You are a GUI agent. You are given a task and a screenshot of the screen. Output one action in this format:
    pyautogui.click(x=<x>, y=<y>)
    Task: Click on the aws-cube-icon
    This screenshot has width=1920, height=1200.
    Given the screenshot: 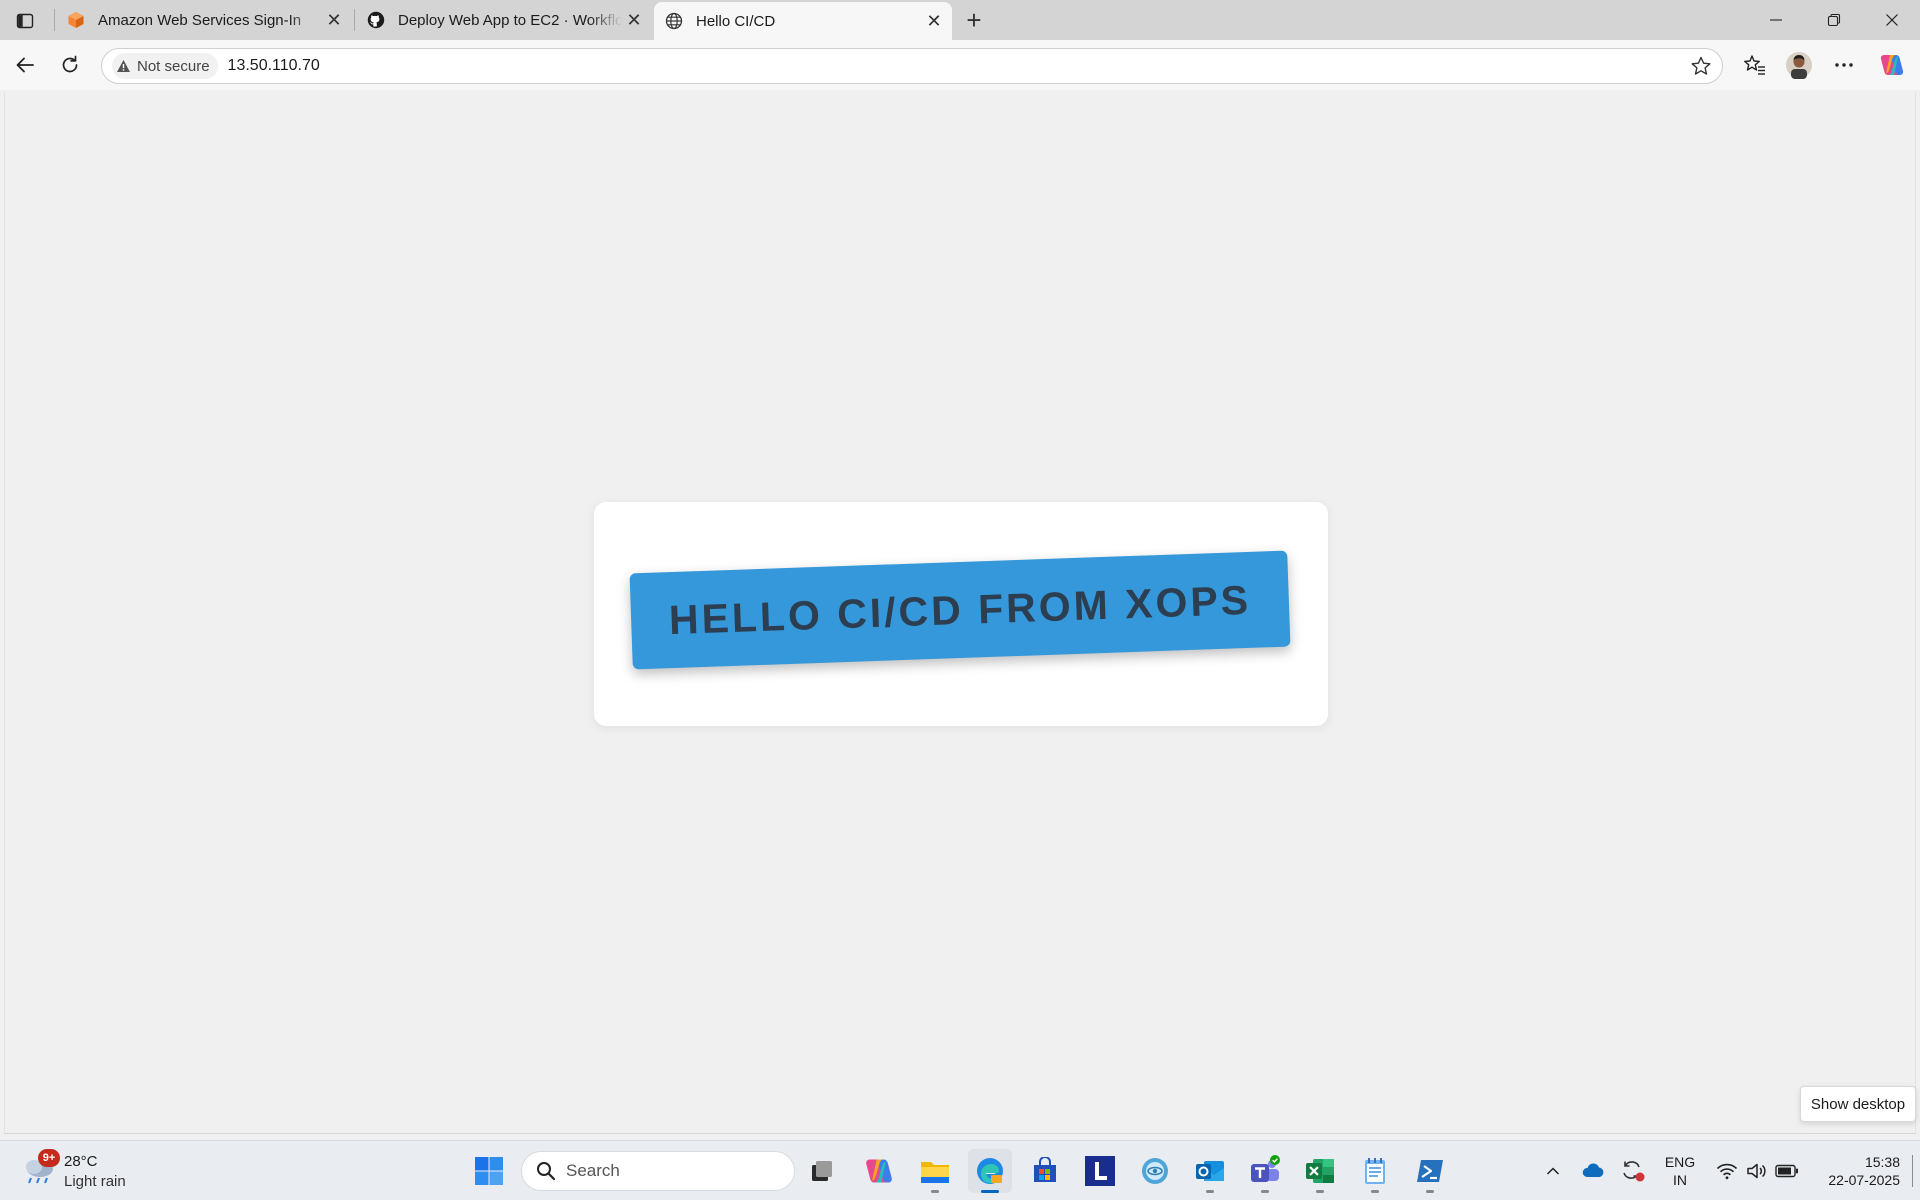 What is the action you would take?
    pyautogui.click(x=76, y=20)
    